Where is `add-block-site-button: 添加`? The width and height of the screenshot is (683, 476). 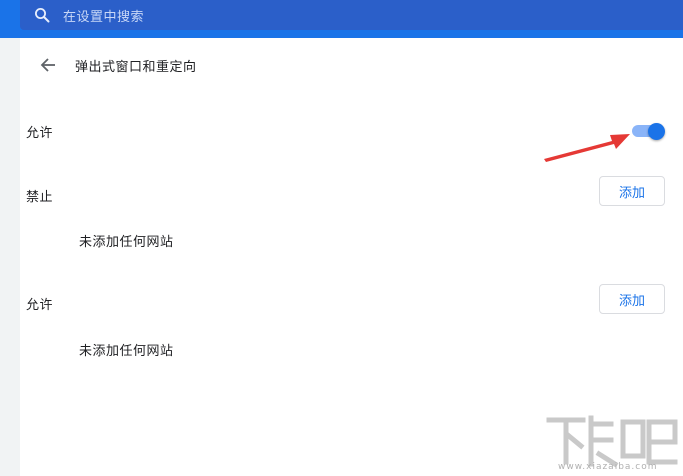 add-block-site-button: 添加 is located at coordinates (632, 191).